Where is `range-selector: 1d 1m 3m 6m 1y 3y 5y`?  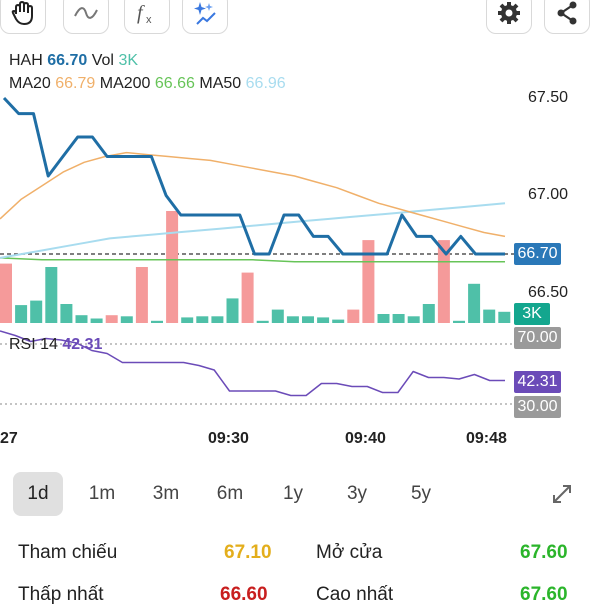 range-selector: 1d 1m 3m 6m 1y 3y 5y is located at coordinates (300, 495).